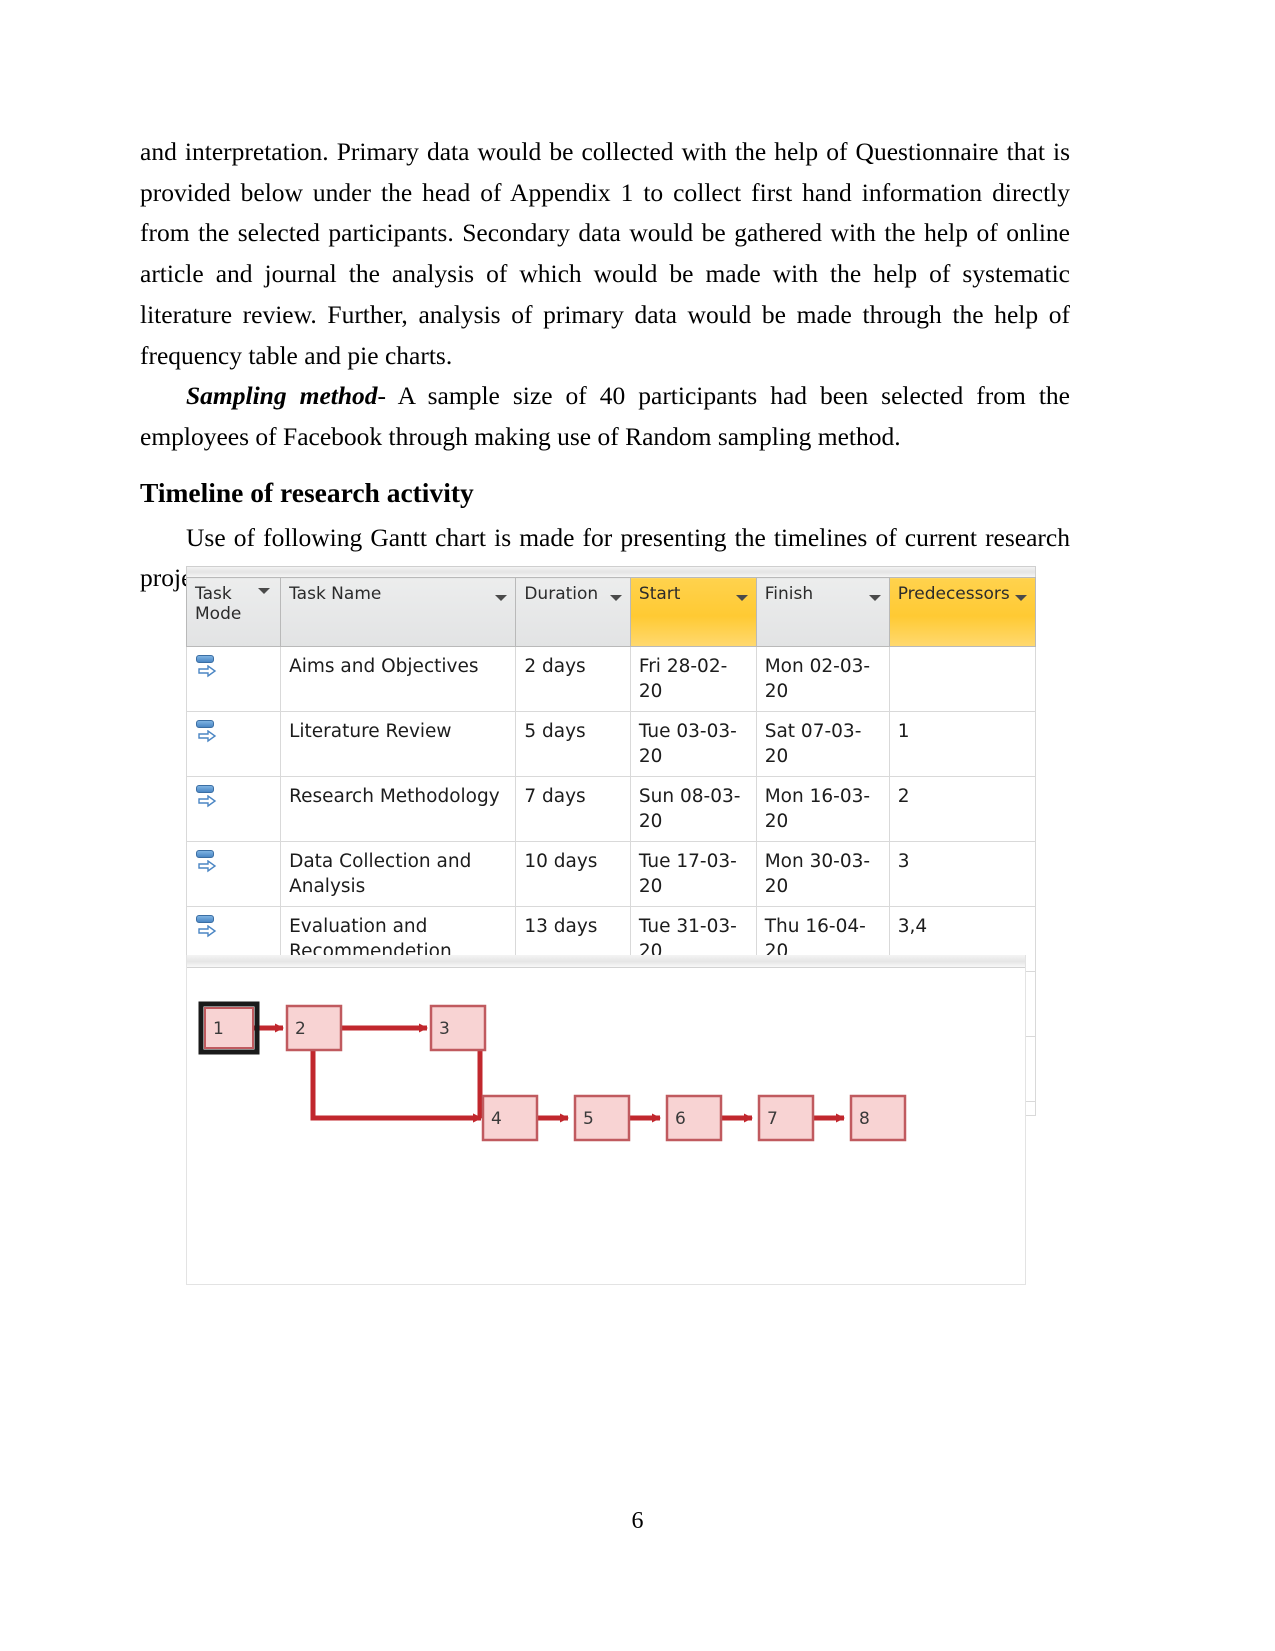 The width and height of the screenshot is (1275, 1651). Describe the element at coordinates (444, 1029) in the screenshot. I see `network-node-3-label: 3` at that location.